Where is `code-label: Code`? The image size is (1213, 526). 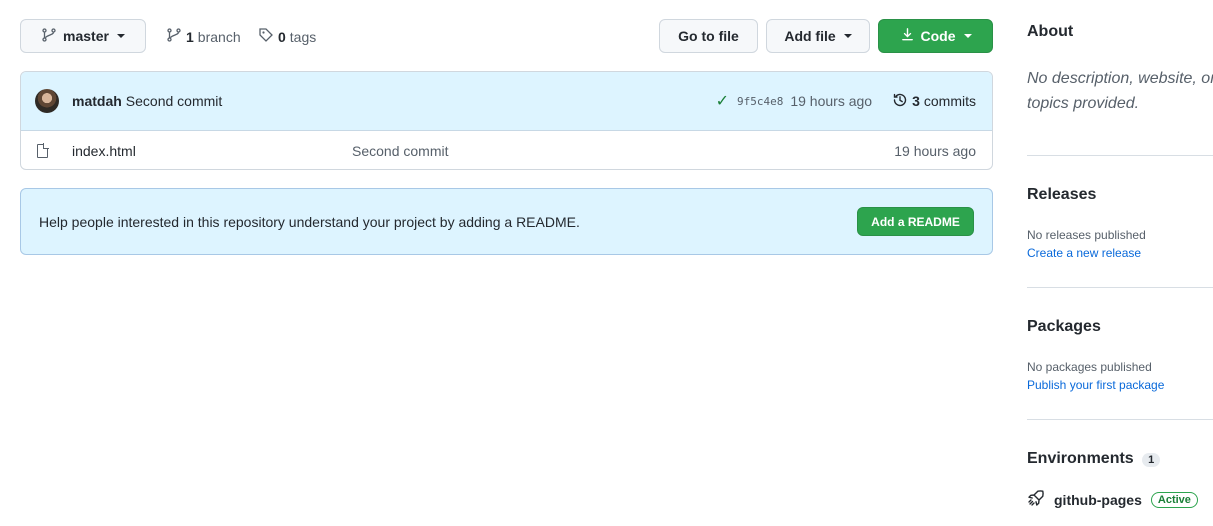
code-label: Code is located at coordinates (938, 36).